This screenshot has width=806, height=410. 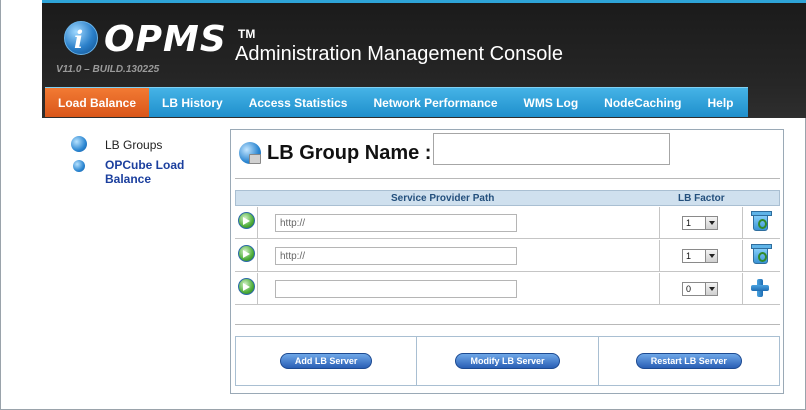 What do you see at coordinates (298, 102) in the screenshot?
I see `nav-access-statistics: Access Statistics` at bounding box center [298, 102].